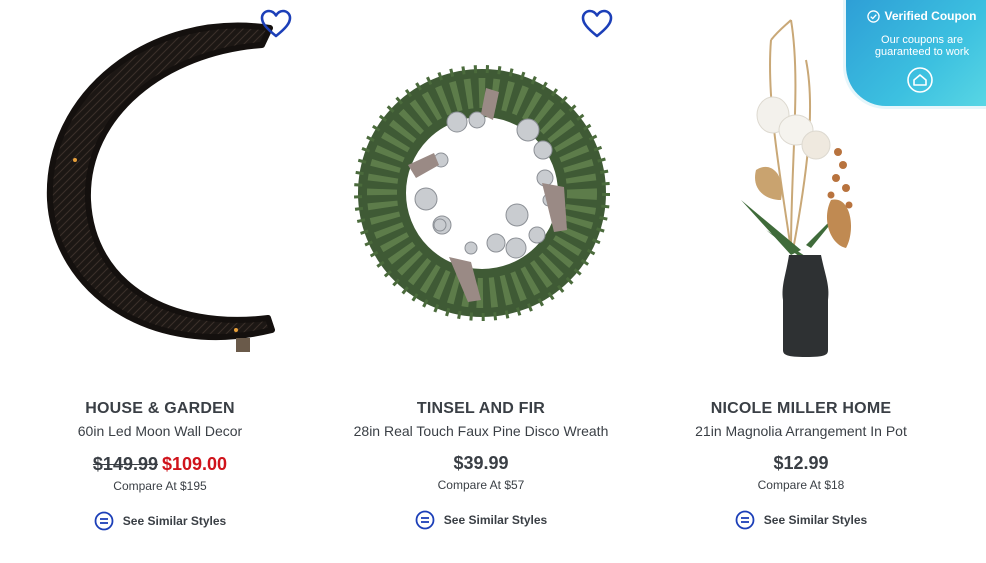 This screenshot has height=563, width=986. I want to click on sale-price: $109.00, so click(195, 464).